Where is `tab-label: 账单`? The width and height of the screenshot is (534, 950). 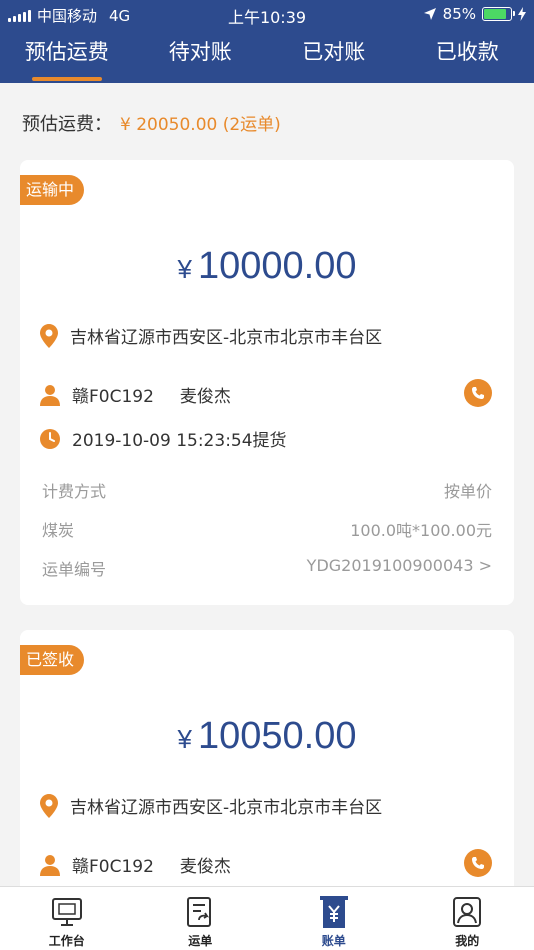
tab-label: 账单 is located at coordinates (333, 941).